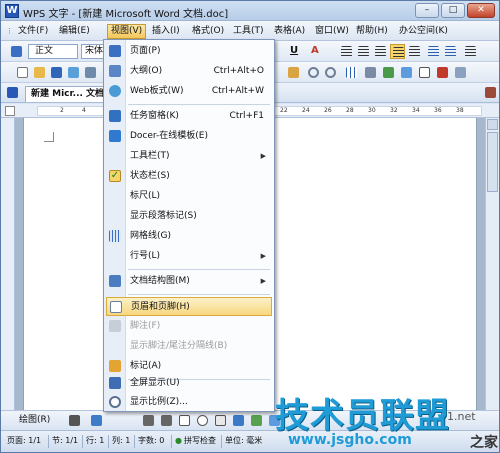  Describe the element at coordinates (171, 441) in the screenshot. I see `status-separator` at that location.